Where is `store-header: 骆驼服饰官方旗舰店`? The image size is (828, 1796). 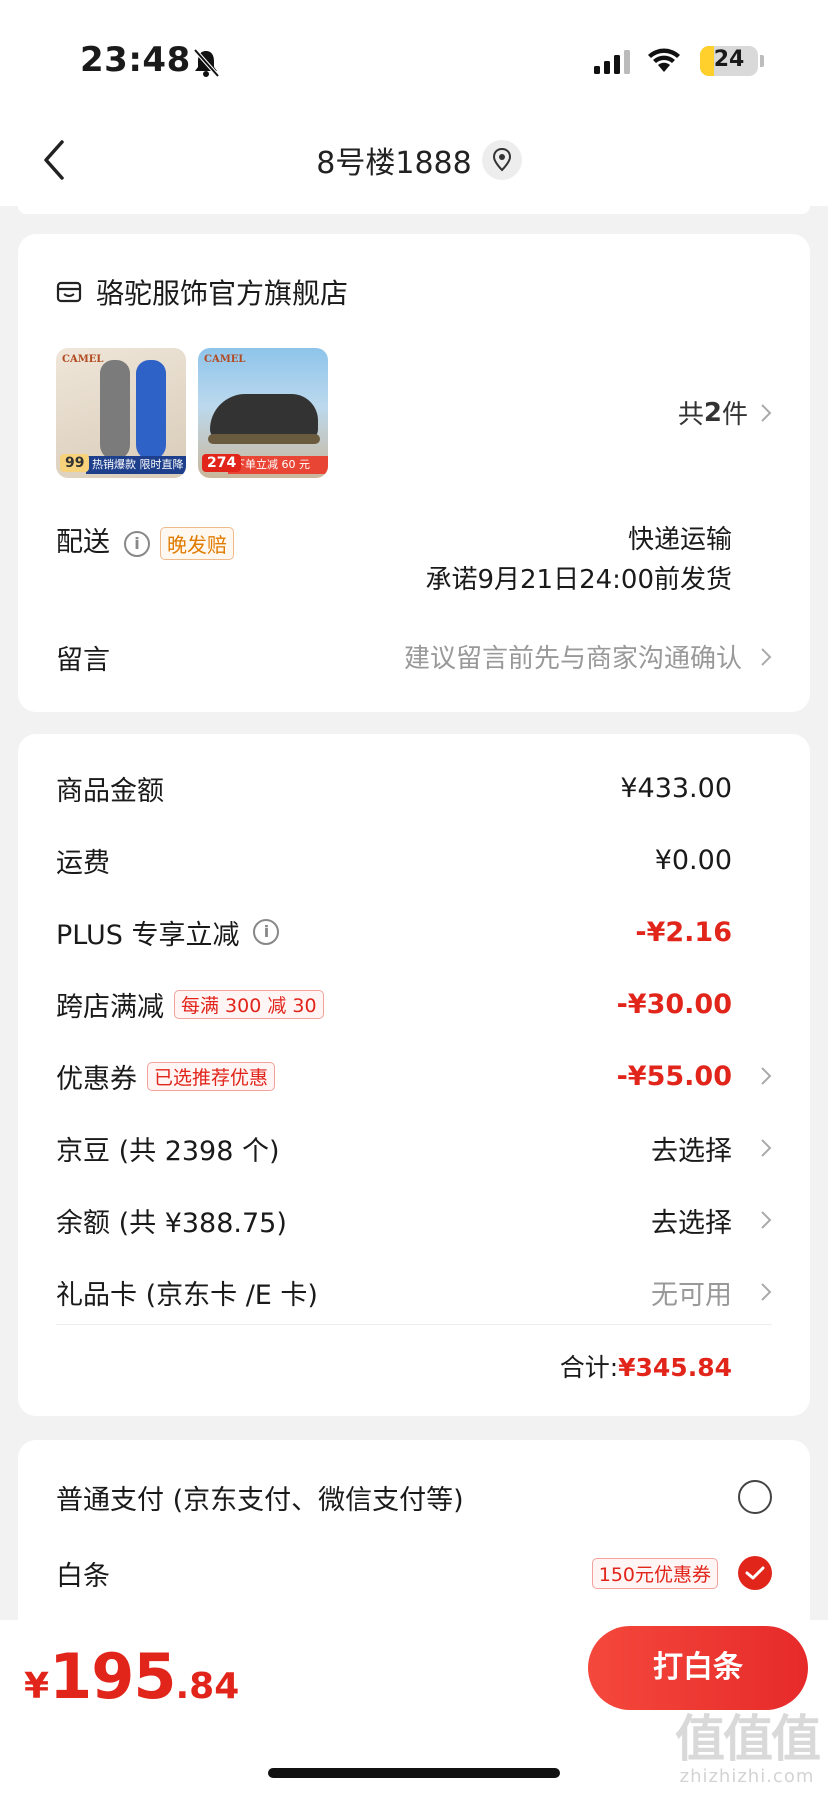 store-header: 骆驼服饰官方旗舰店 is located at coordinates (202, 292).